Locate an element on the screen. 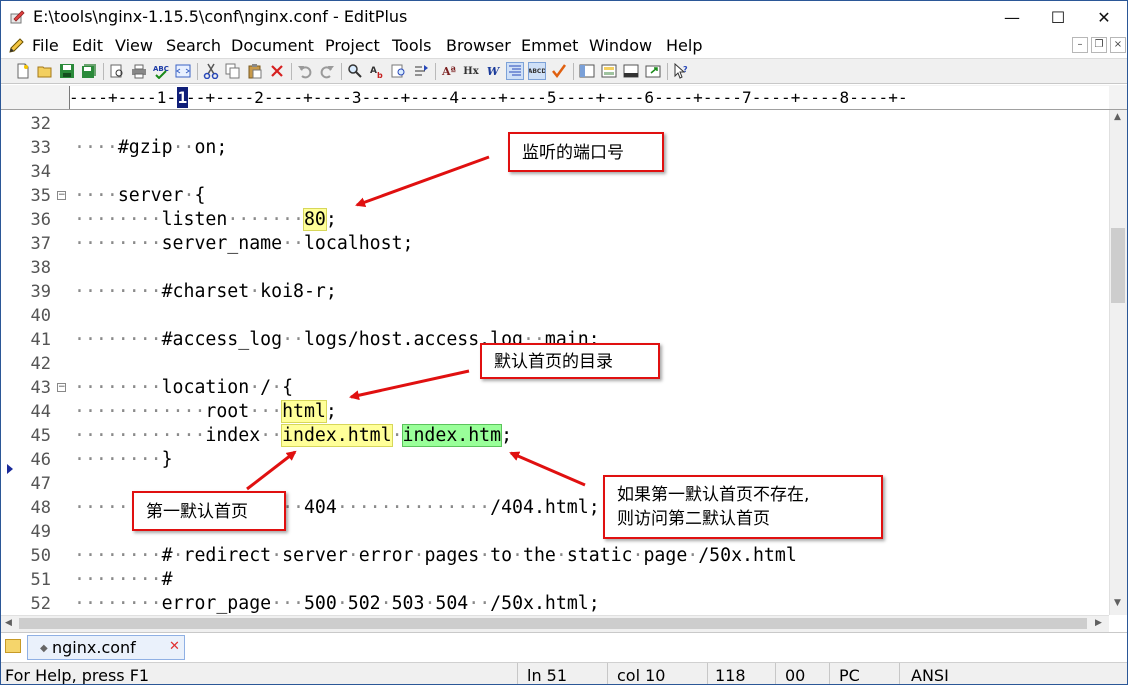 This screenshot has width=1128, height=685. ruler-toggle-icon: ABCD is located at coordinates (537, 71).